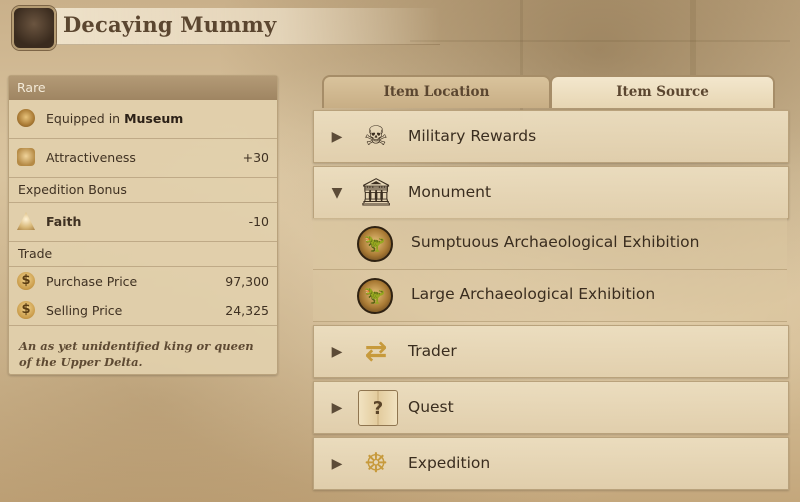  Describe the element at coordinates (376, 351) in the screenshot. I see `trade-arrows-icon: ⇄` at that location.